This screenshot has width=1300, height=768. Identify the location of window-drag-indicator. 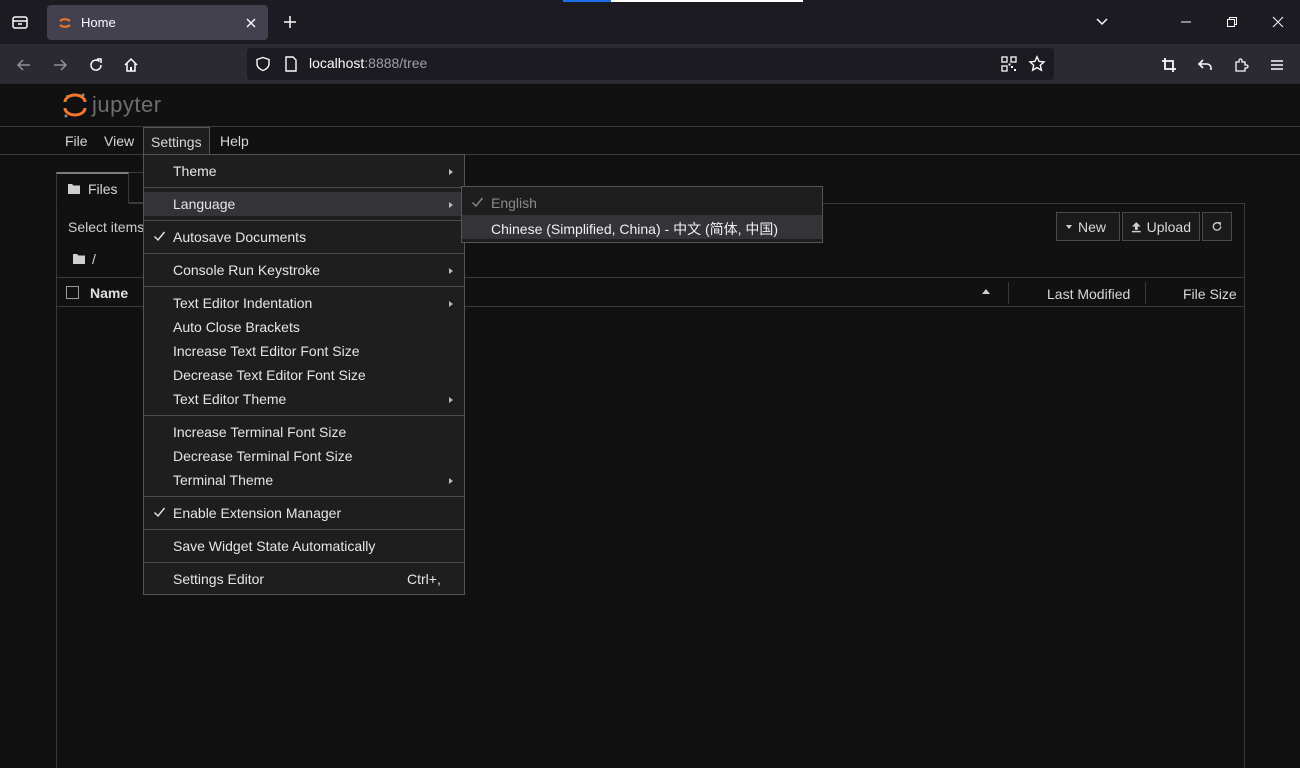
(683, 1).